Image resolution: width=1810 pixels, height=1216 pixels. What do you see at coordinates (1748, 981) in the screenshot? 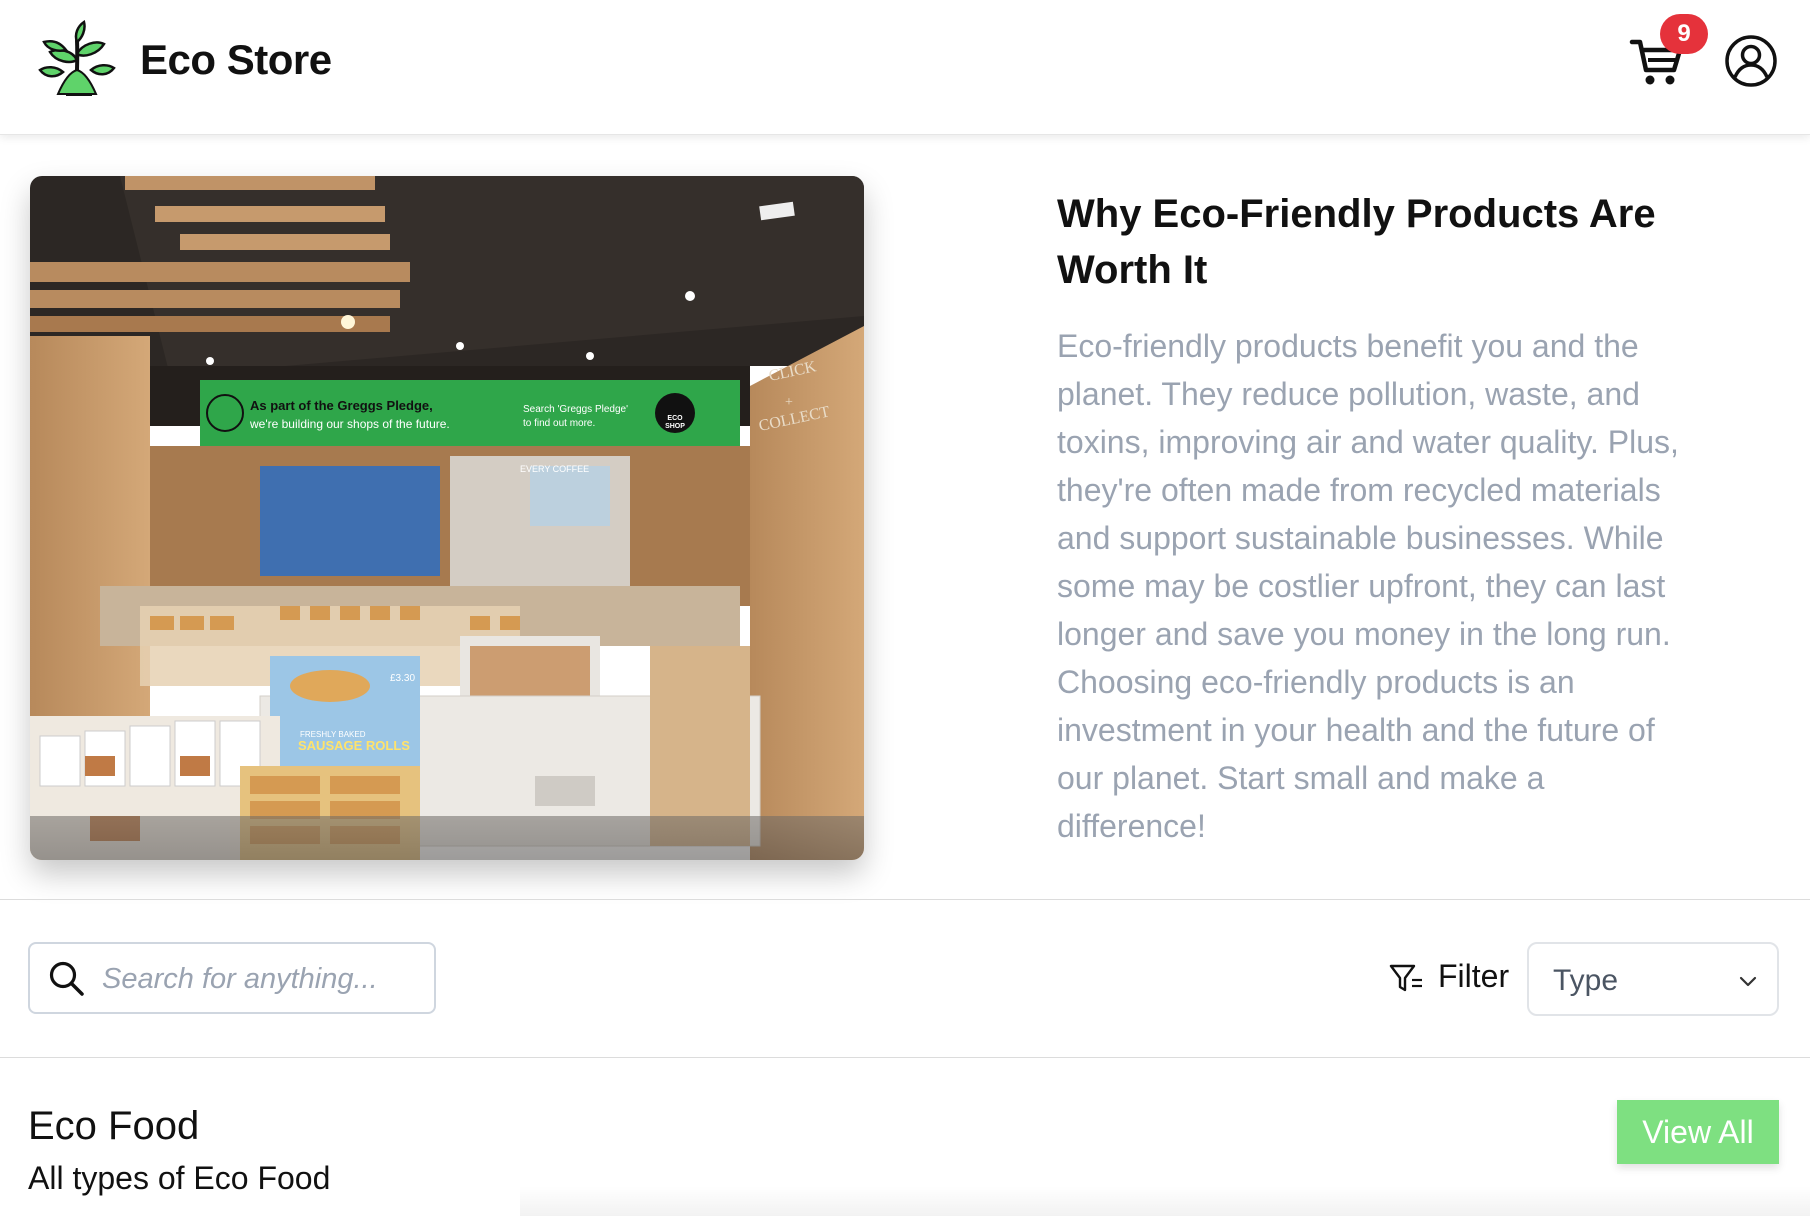
I see `chevron-down-icon` at bounding box center [1748, 981].